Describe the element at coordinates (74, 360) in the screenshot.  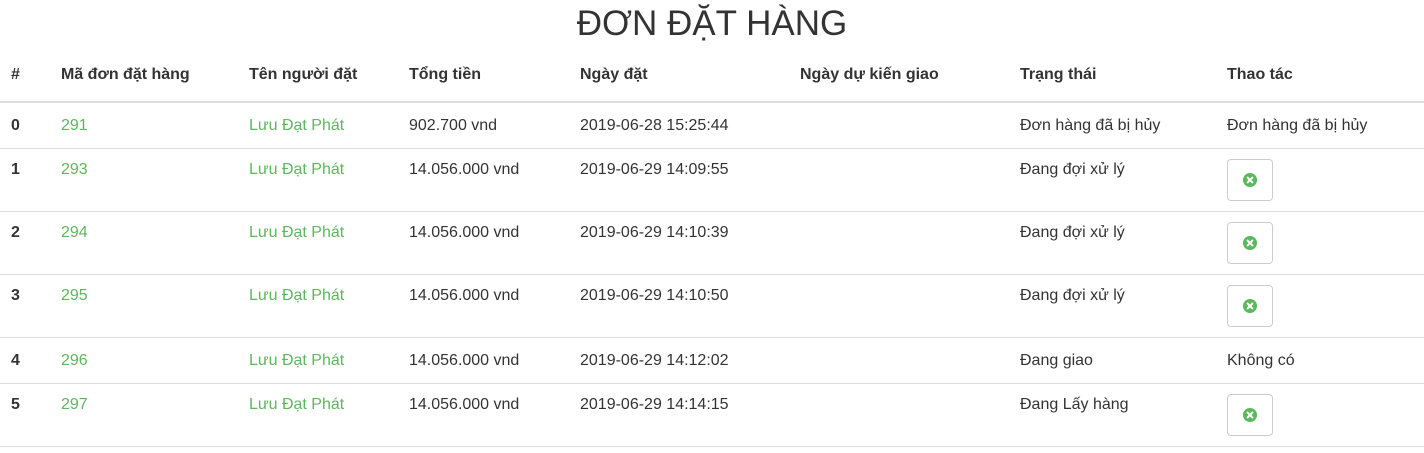
I see `order-id-link: 296` at that location.